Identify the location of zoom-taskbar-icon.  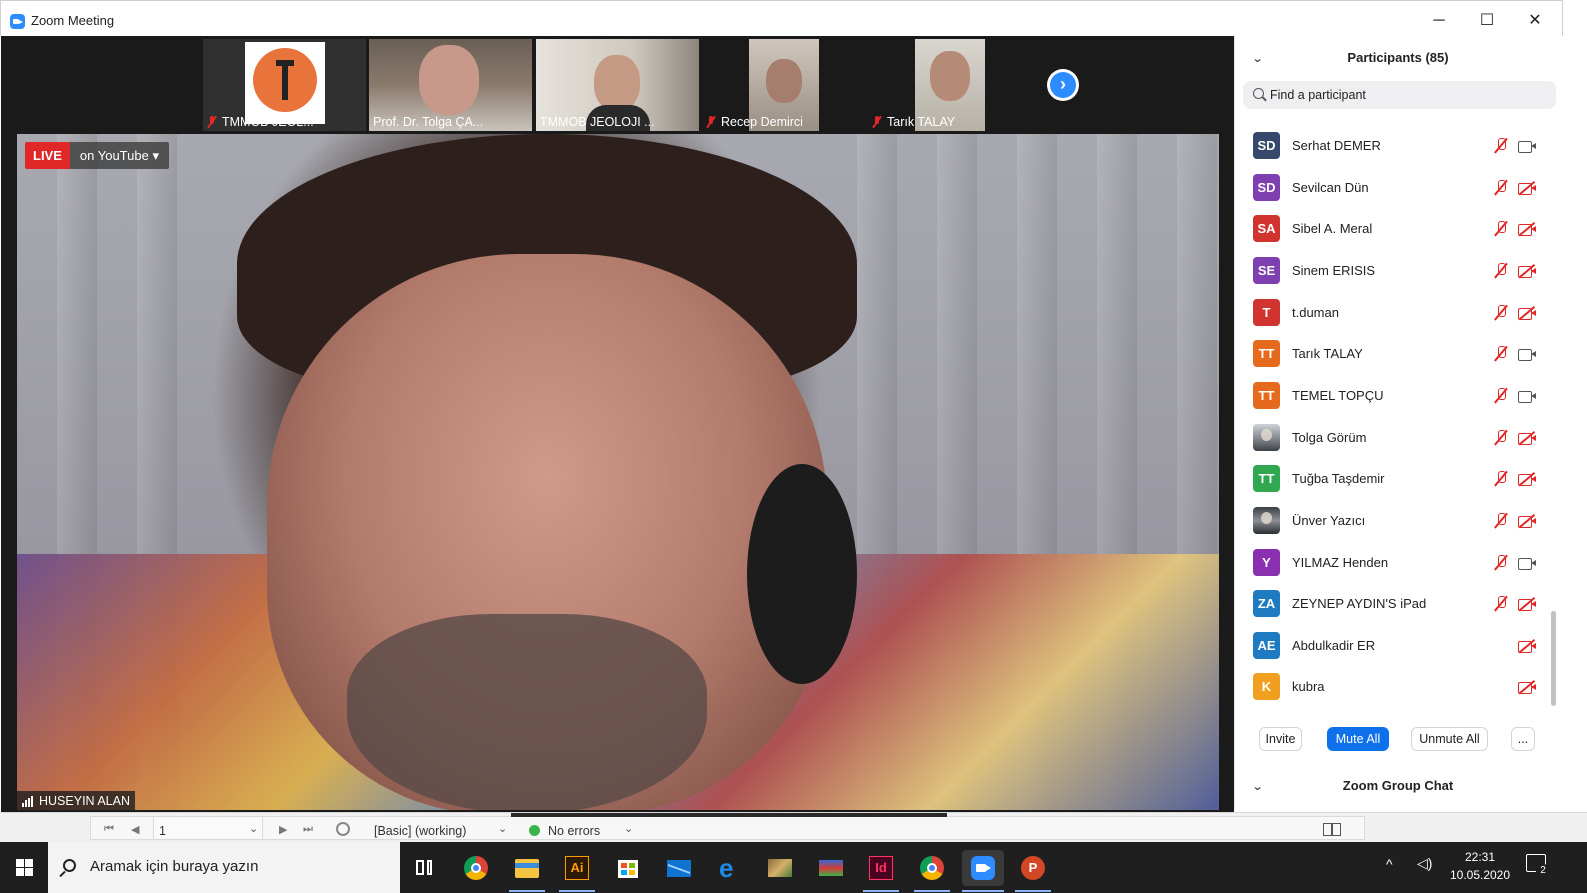
(983, 871).